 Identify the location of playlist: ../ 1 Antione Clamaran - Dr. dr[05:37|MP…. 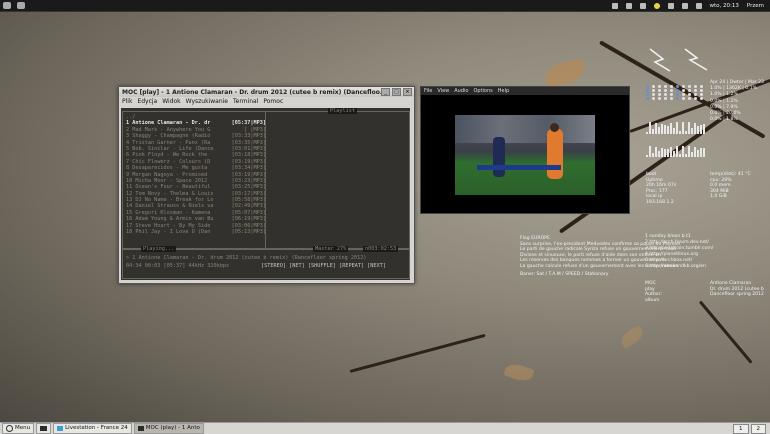
(196, 174).